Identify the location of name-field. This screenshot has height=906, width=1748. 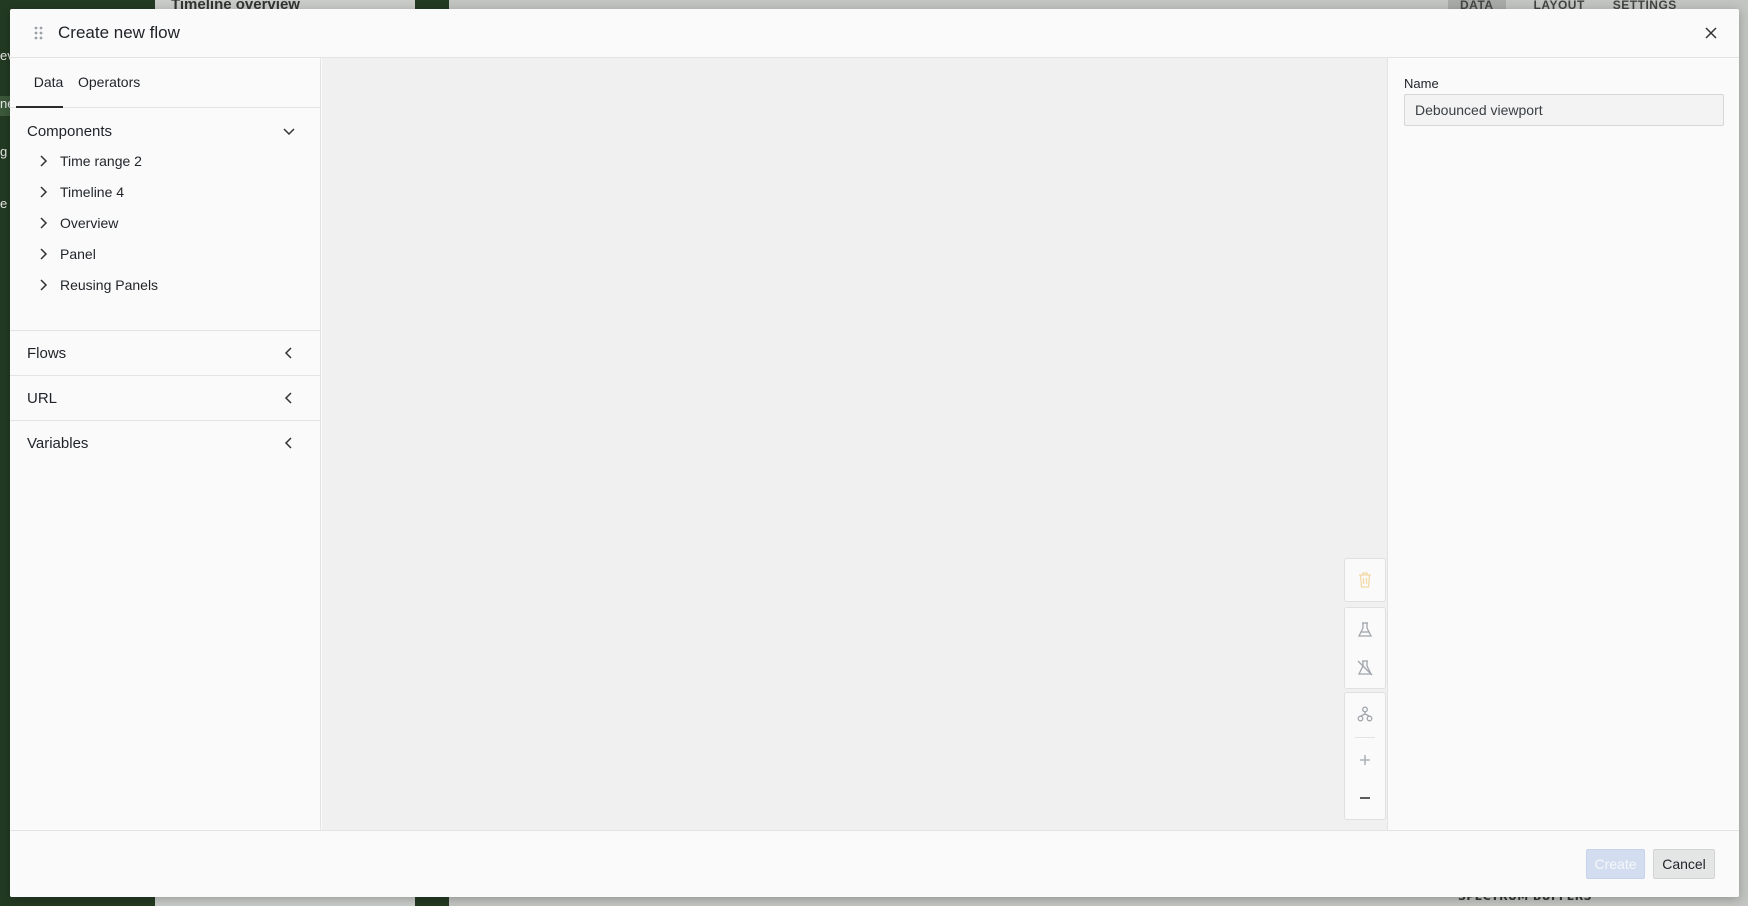
(1564, 110).